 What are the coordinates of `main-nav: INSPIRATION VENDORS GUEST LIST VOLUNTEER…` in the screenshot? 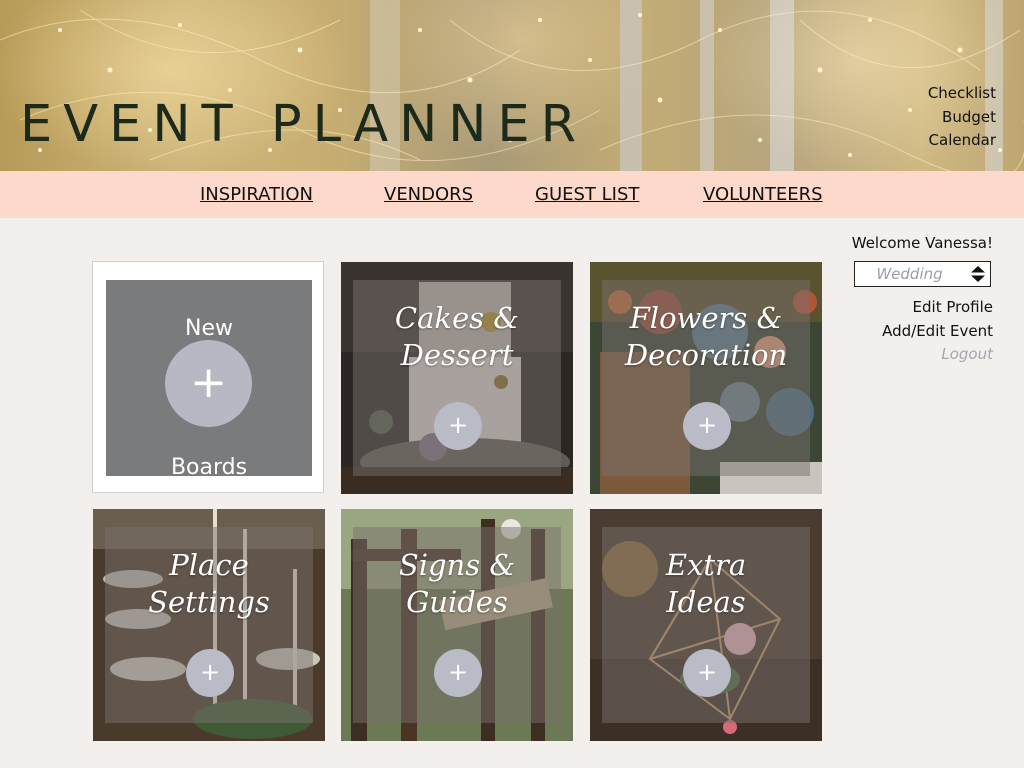 It's located at (512, 194).